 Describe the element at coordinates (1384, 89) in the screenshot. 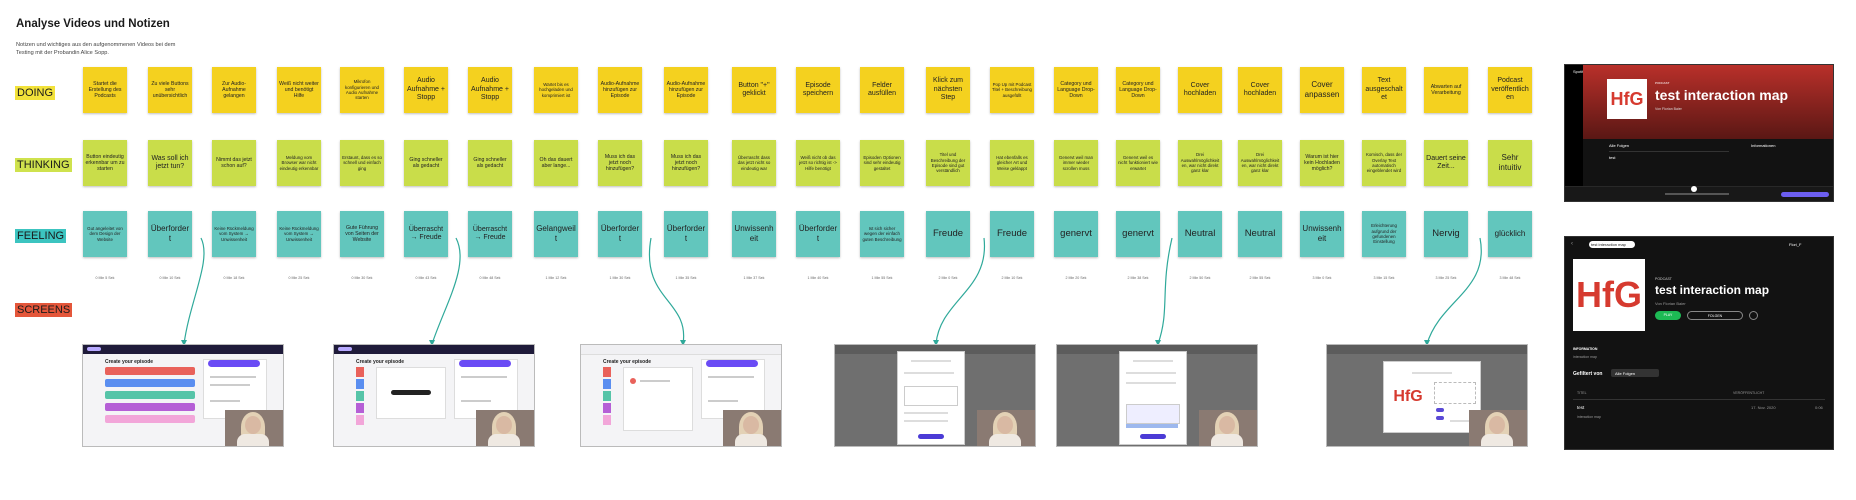

I see `sticky-text: Text ausgeschaltet` at that location.